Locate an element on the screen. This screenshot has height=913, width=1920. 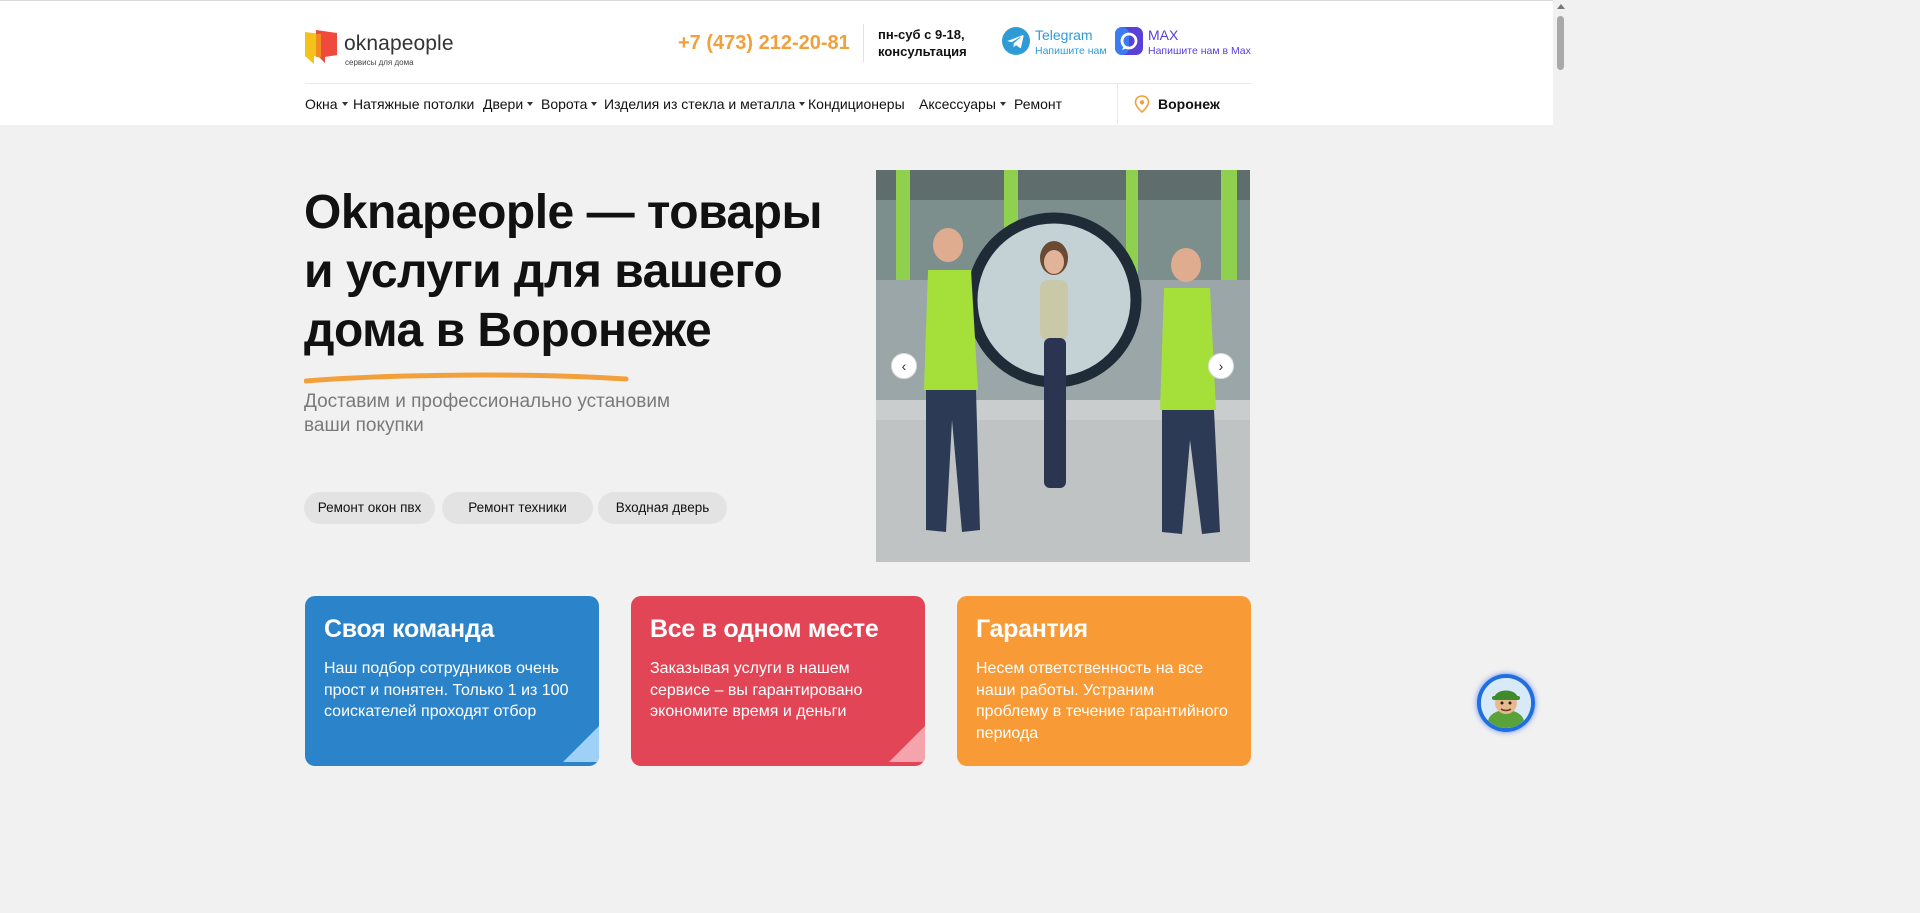
nav-item-ceilings: Натяжные потолки is located at coordinates (413, 104).